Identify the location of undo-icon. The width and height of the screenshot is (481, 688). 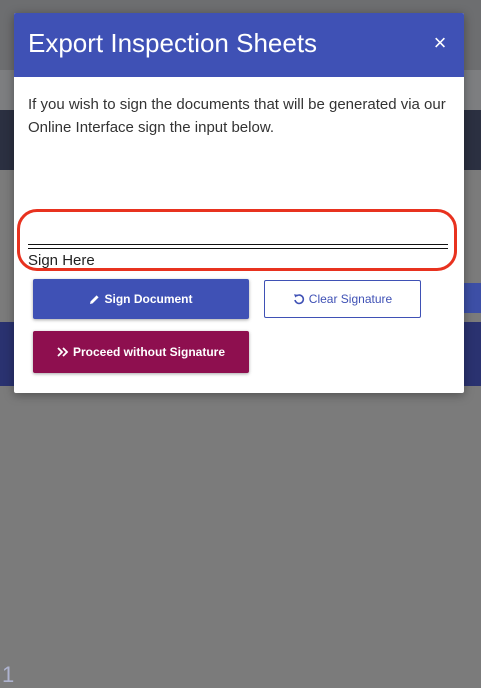
(299, 299).